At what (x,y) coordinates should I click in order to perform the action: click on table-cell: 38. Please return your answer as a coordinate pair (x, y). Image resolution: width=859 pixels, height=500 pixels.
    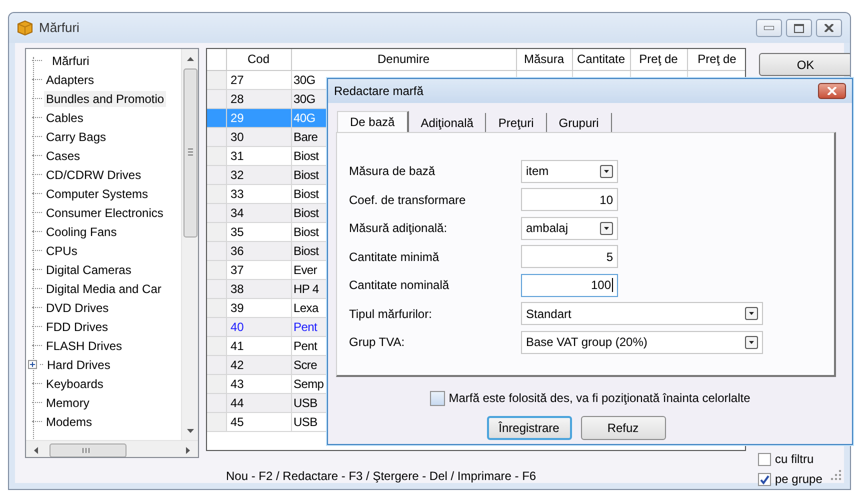
    Looking at the image, I should click on (237, 289).